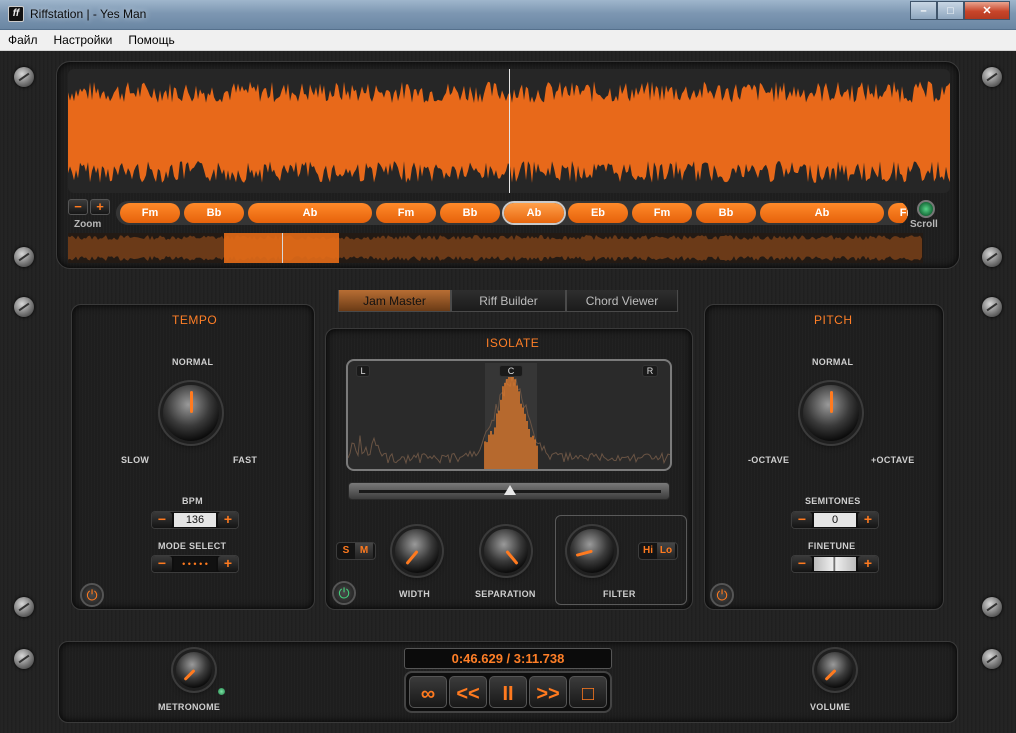 Image resolution: width=1016 pixels, height=733 pixels. I want to click on bpm-decrease-button: −, so click(162, 520).